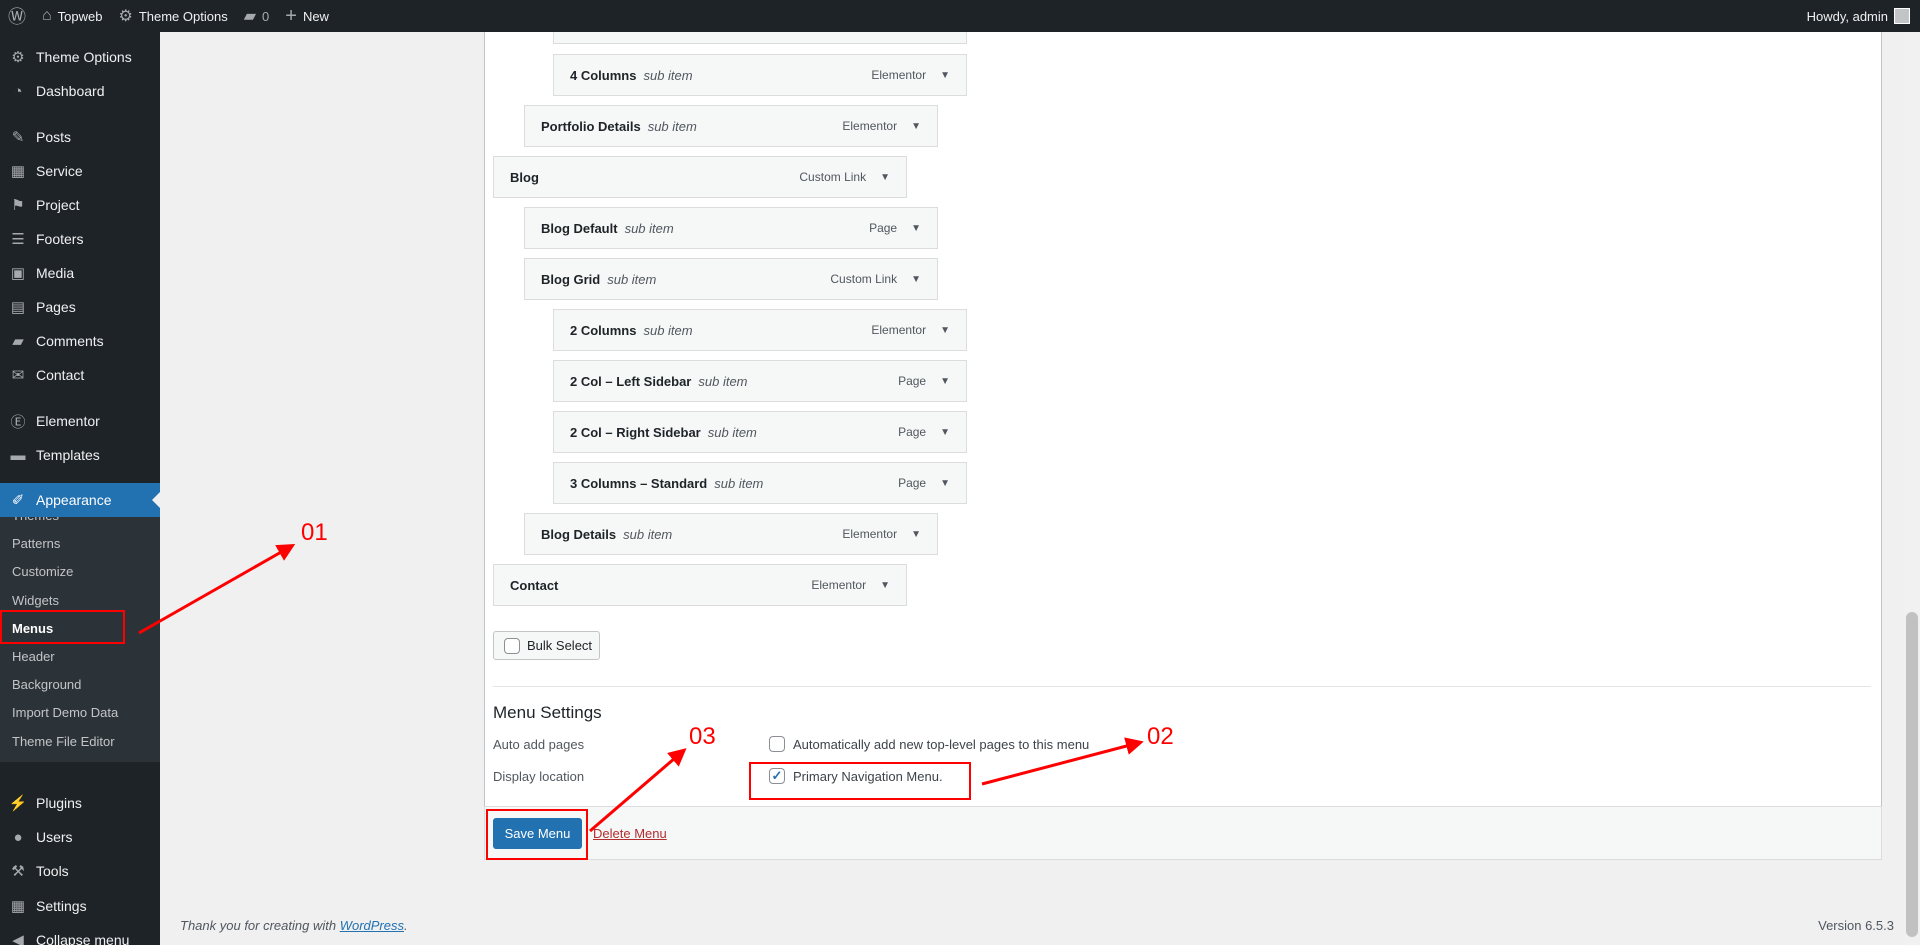  I want to click on theme-options-link: ⚙ Theme Options, so click(172, 16).